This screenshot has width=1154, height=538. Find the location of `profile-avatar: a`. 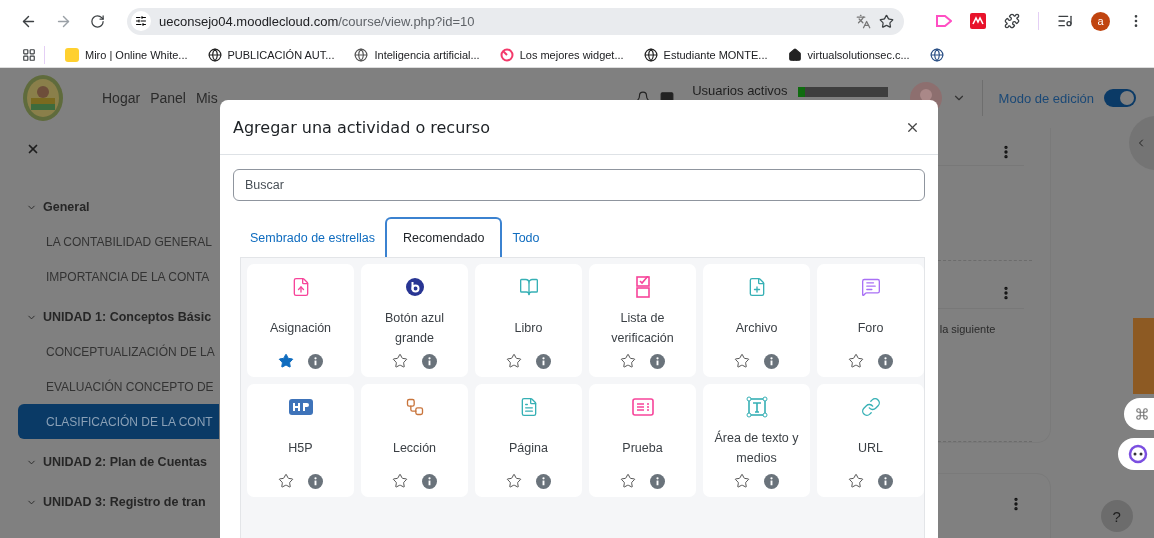

profile-avatar: a is located at coordinates (1100, 21).